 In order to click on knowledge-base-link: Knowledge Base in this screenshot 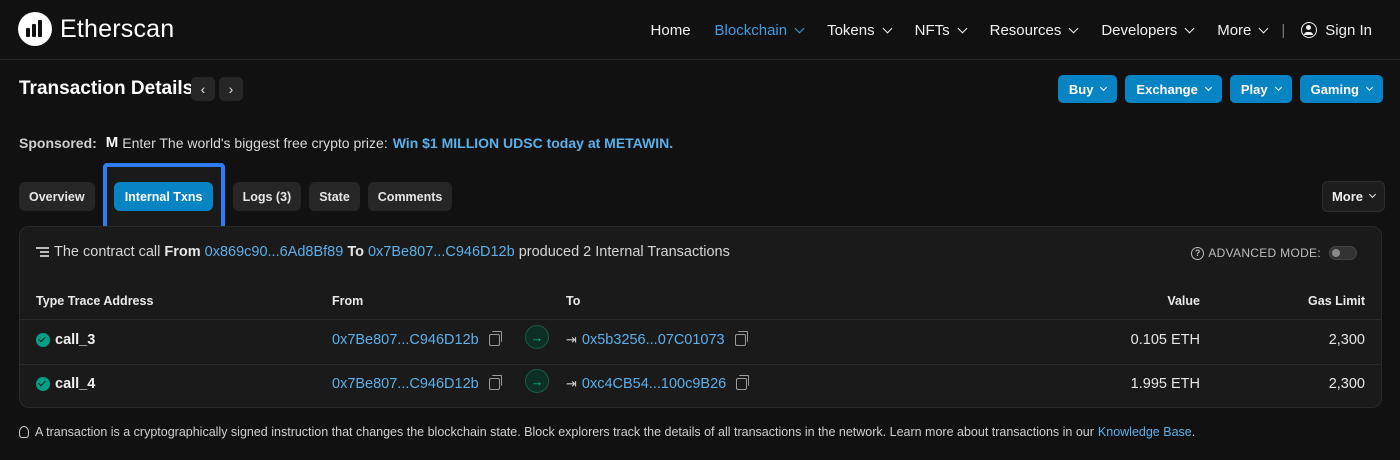, I will do `click(1145, 432)`.